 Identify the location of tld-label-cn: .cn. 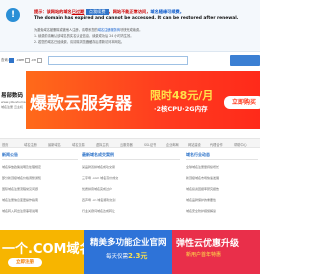
(34, 60).